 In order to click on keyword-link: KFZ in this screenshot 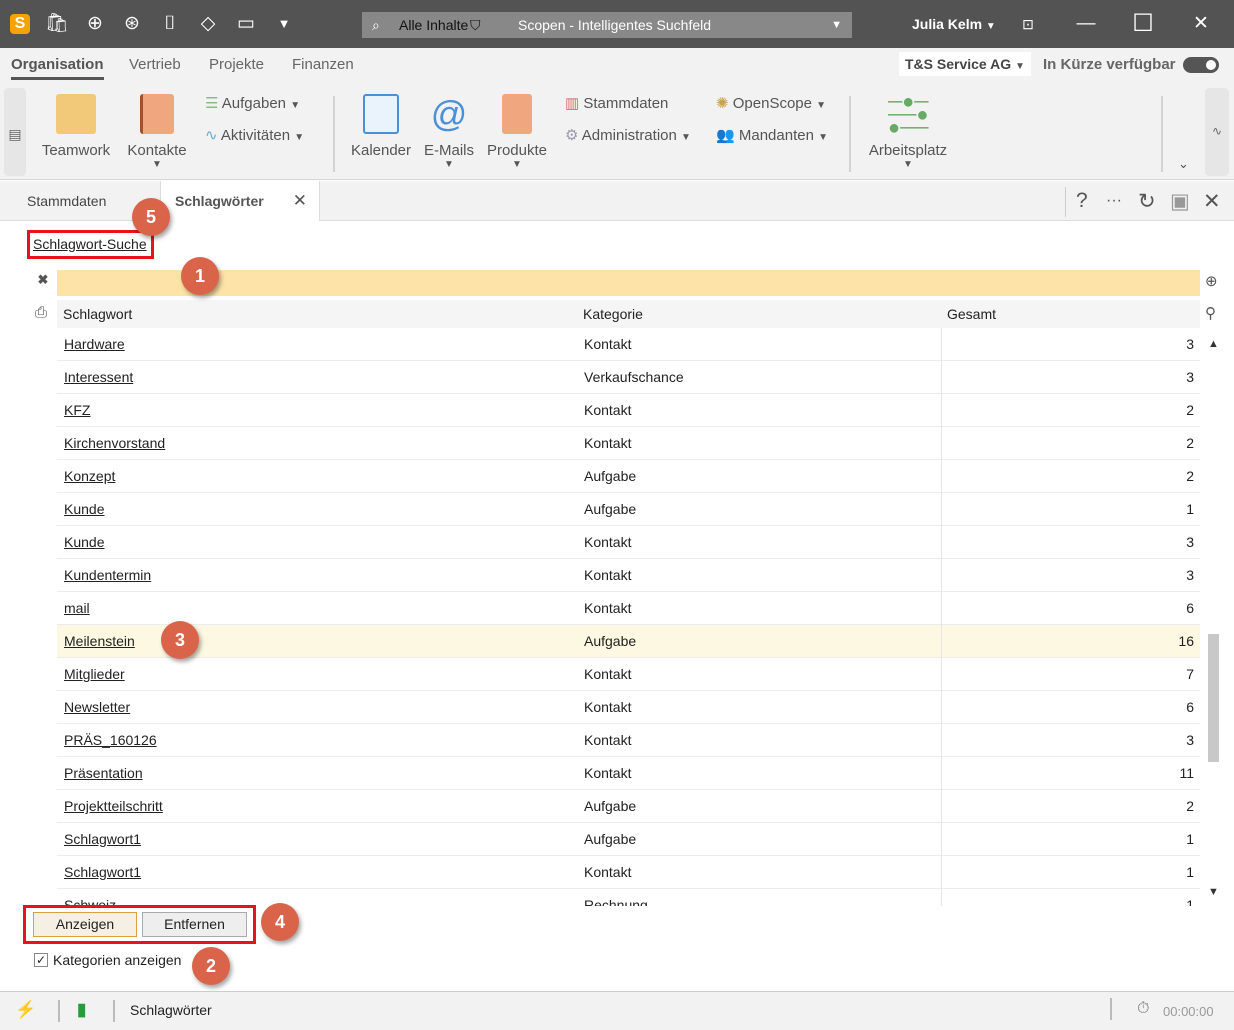, I will do `click(77, 410)`.